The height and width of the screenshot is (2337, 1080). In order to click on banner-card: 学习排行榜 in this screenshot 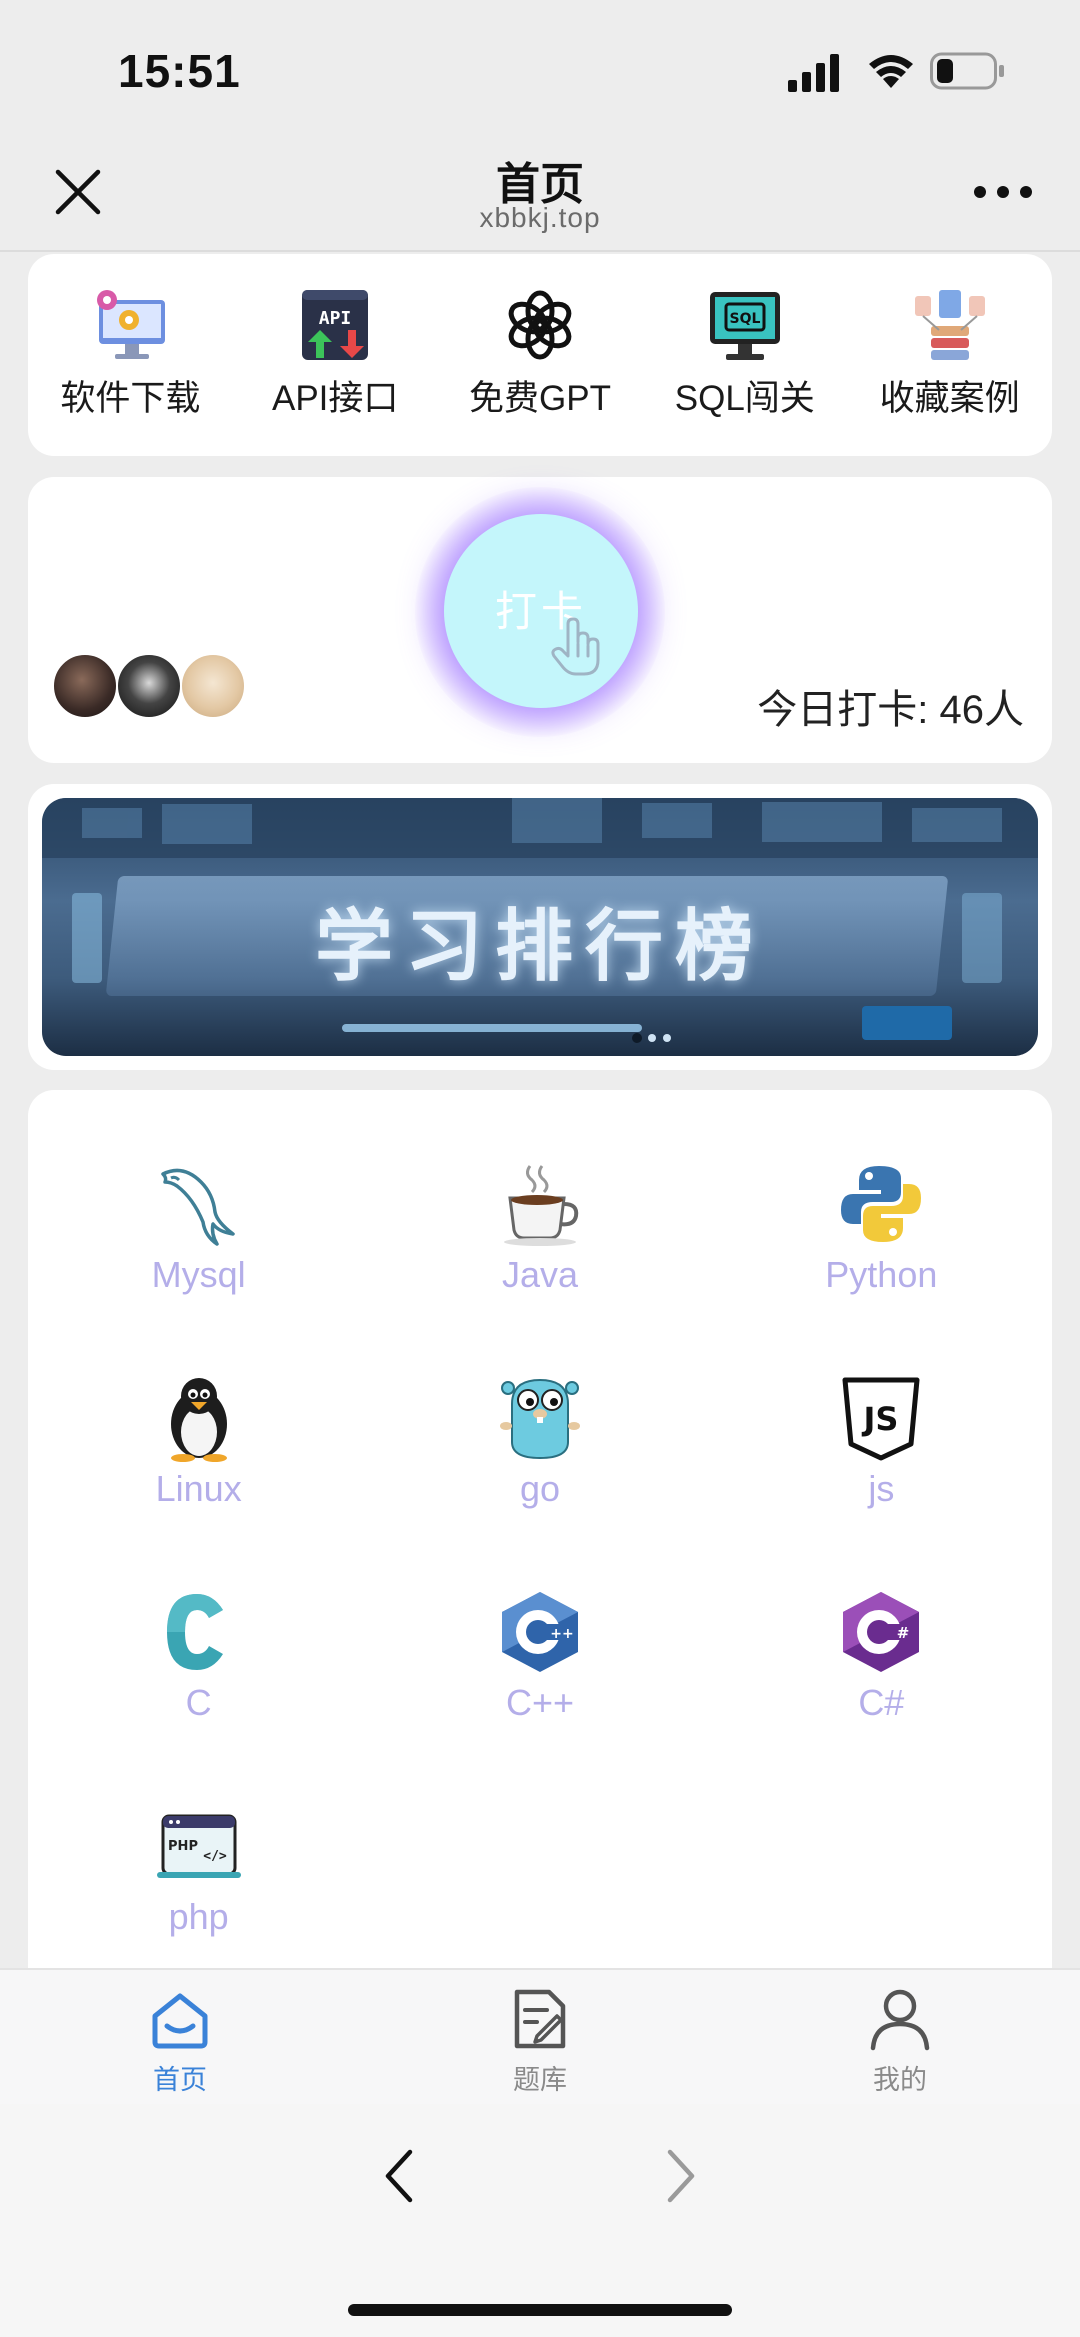, I will do `click(540, 927)`.